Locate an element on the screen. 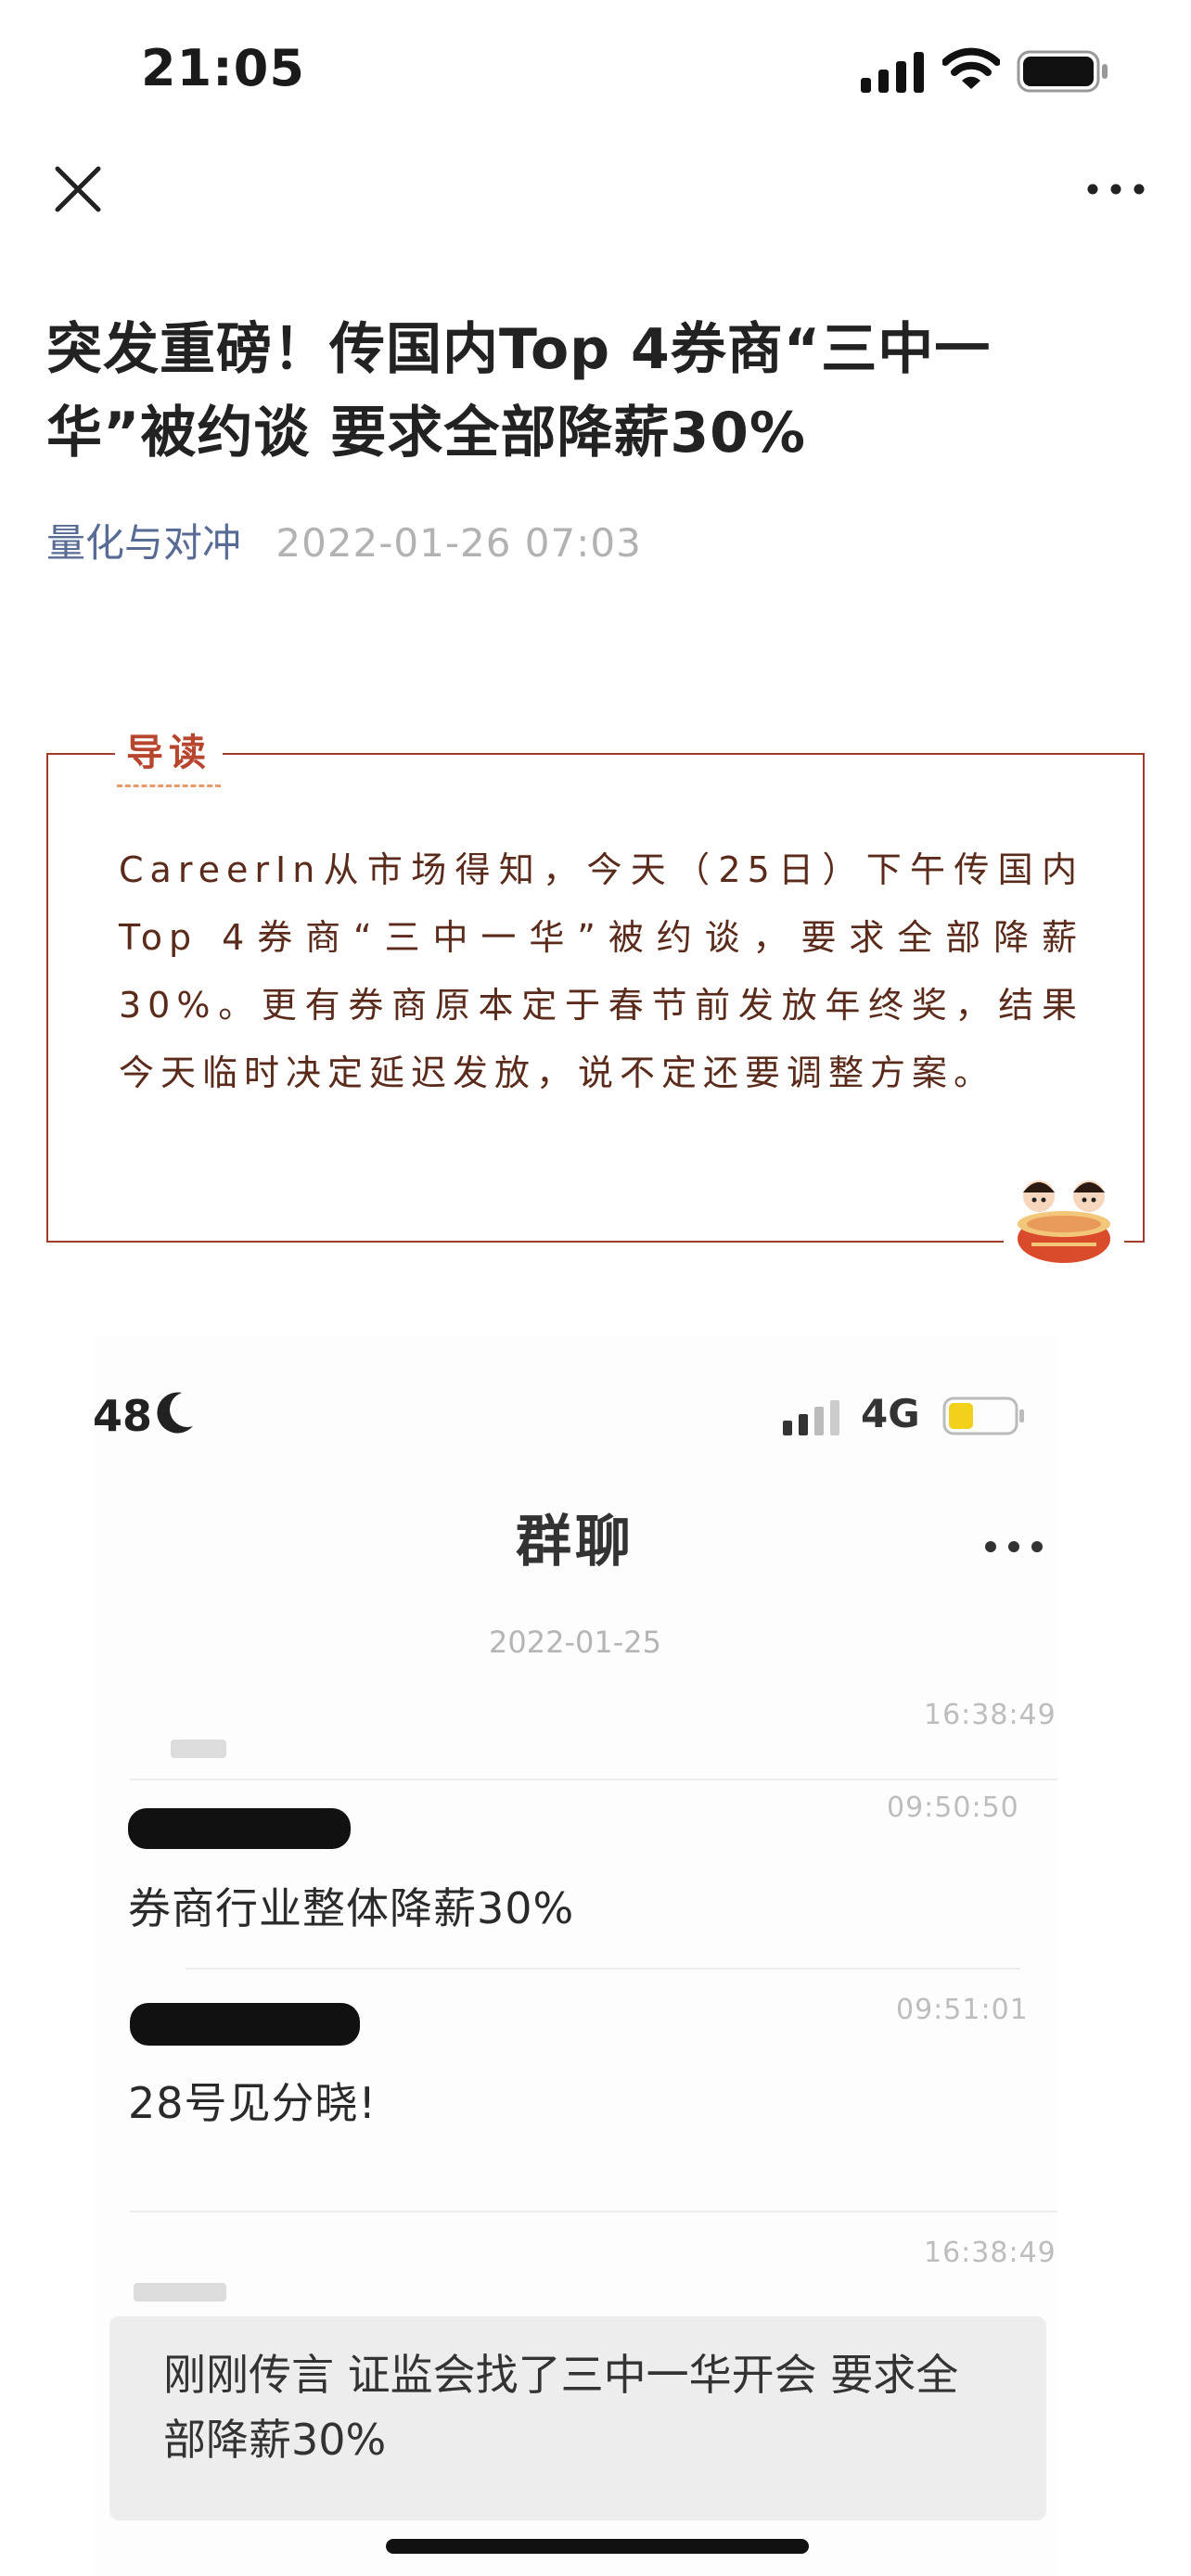 This screenshot has height=2576, width=1191. cellular-signal-icon is located at coordinates (892, 72).